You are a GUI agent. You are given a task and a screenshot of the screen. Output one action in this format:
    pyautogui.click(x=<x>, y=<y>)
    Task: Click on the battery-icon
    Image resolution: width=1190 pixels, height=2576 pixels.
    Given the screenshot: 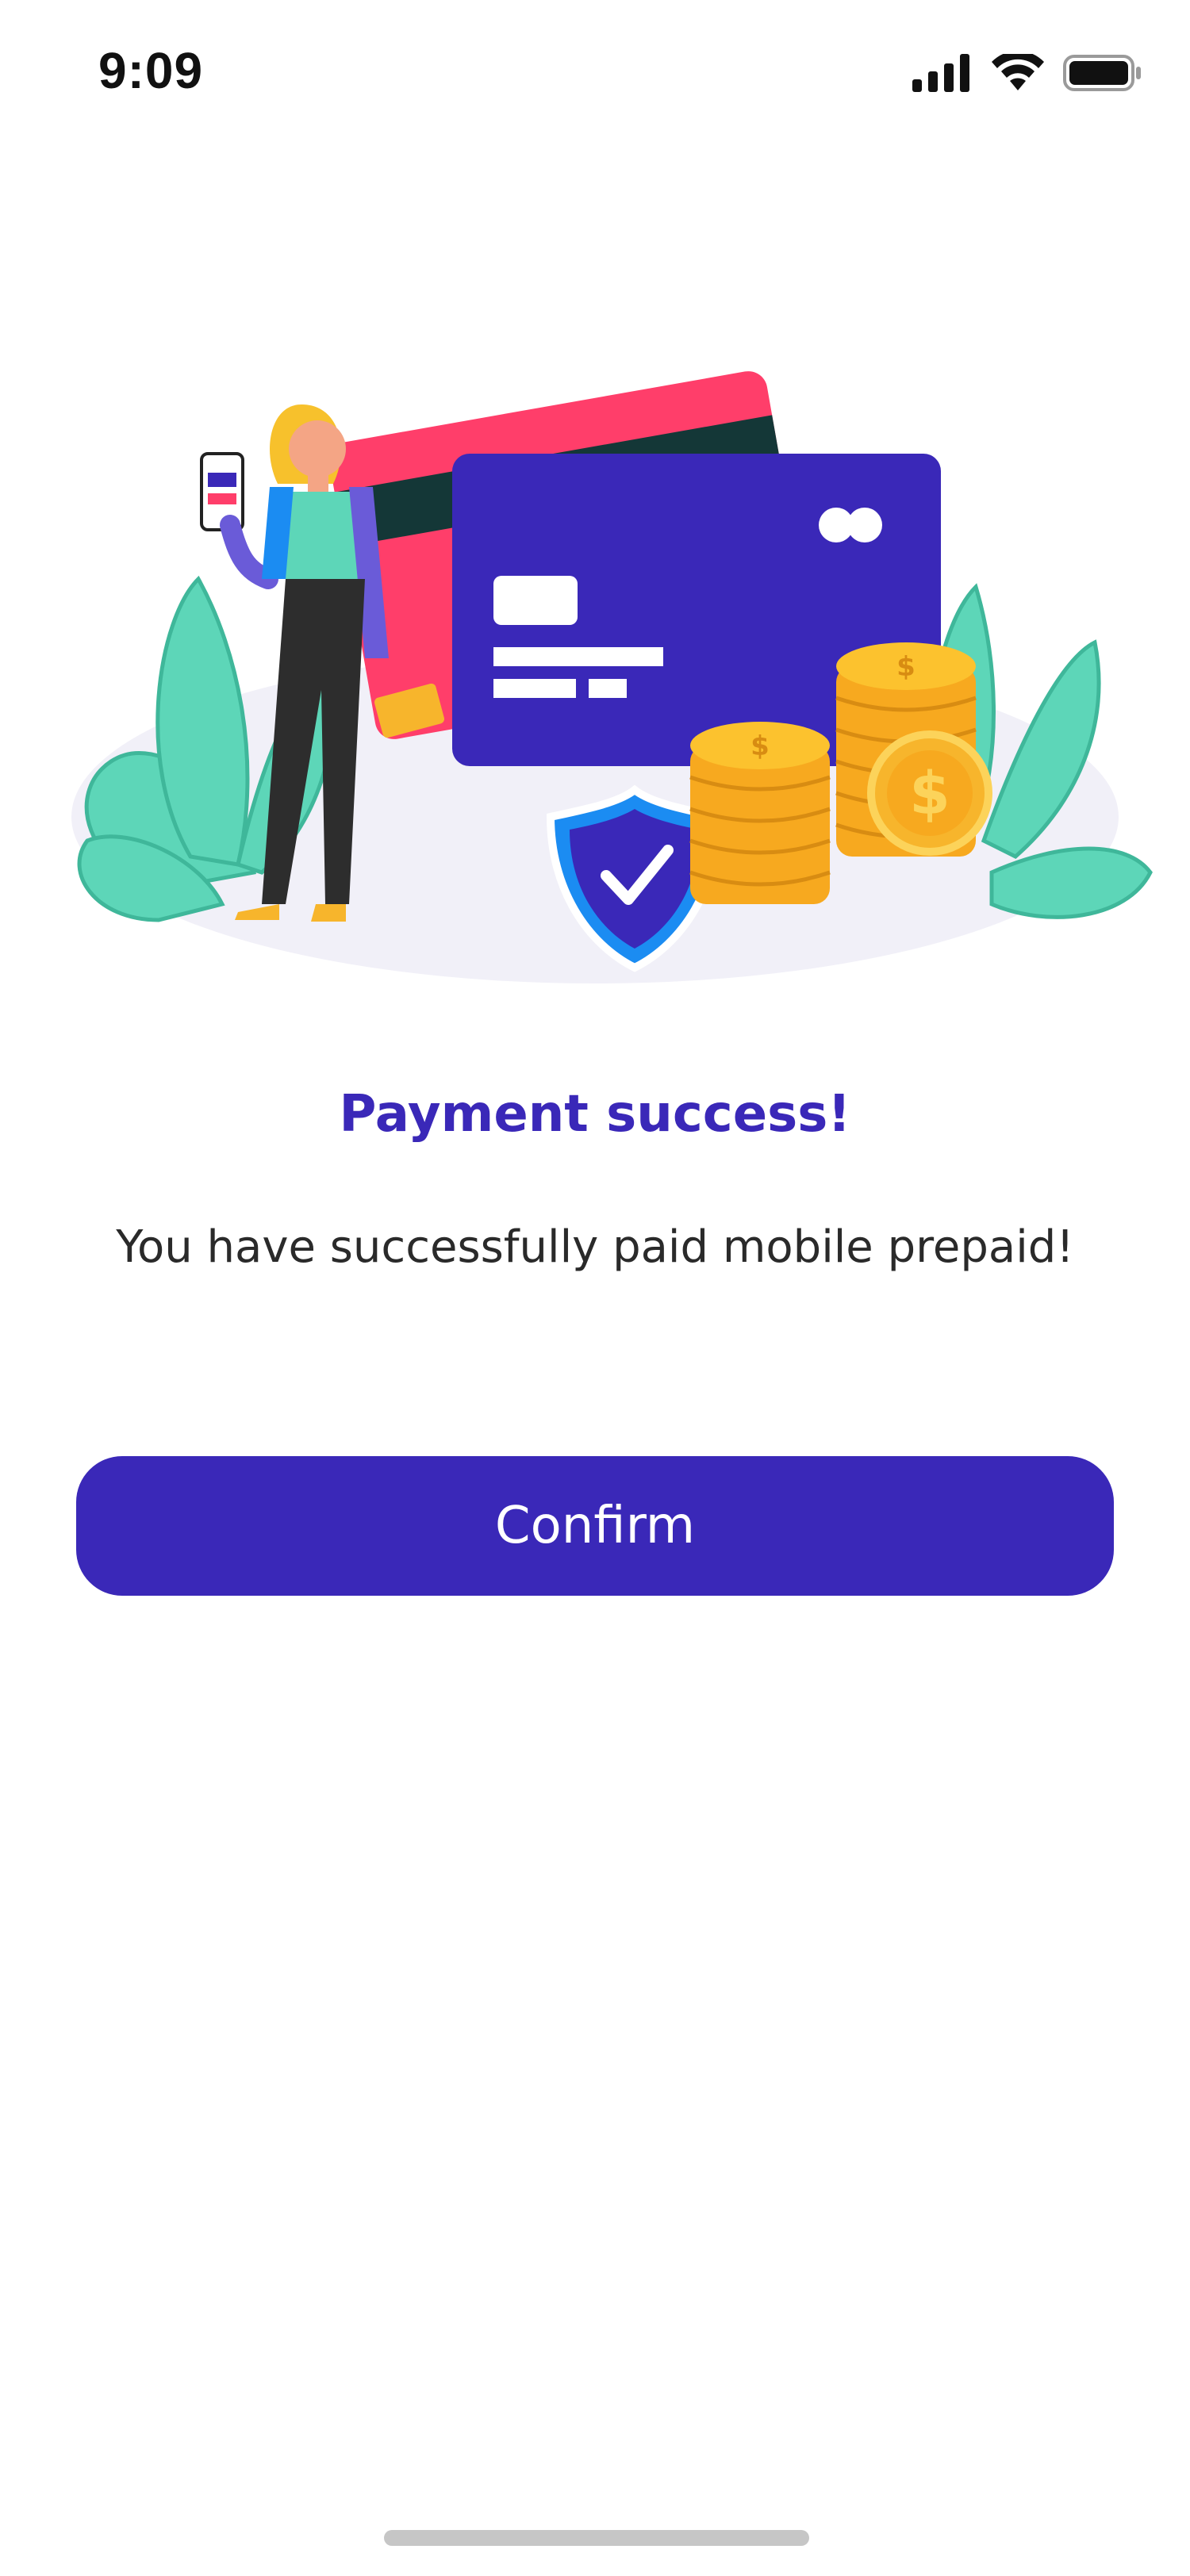 What is the action you would take?
    pyautogui.click(x=1102, y=73)
    